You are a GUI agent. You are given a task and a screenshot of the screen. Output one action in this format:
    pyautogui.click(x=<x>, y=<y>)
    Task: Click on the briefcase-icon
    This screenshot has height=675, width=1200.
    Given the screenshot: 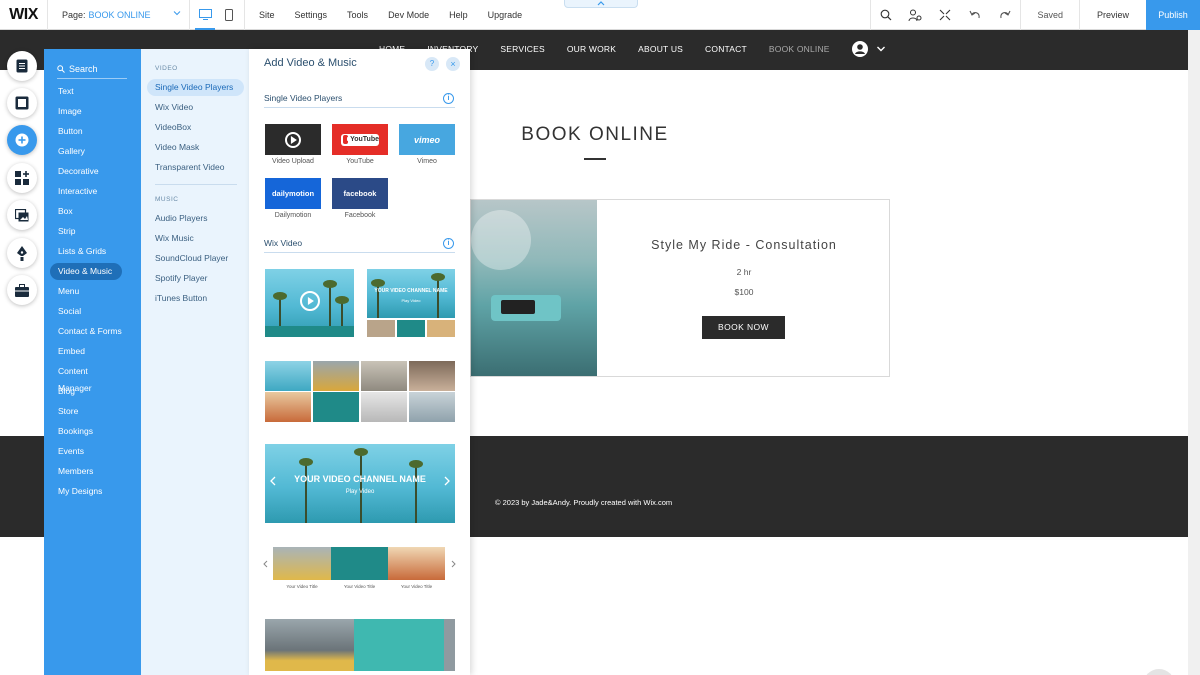 What is the action you would take?
    pyautogui.click(x=22, y=290)
    